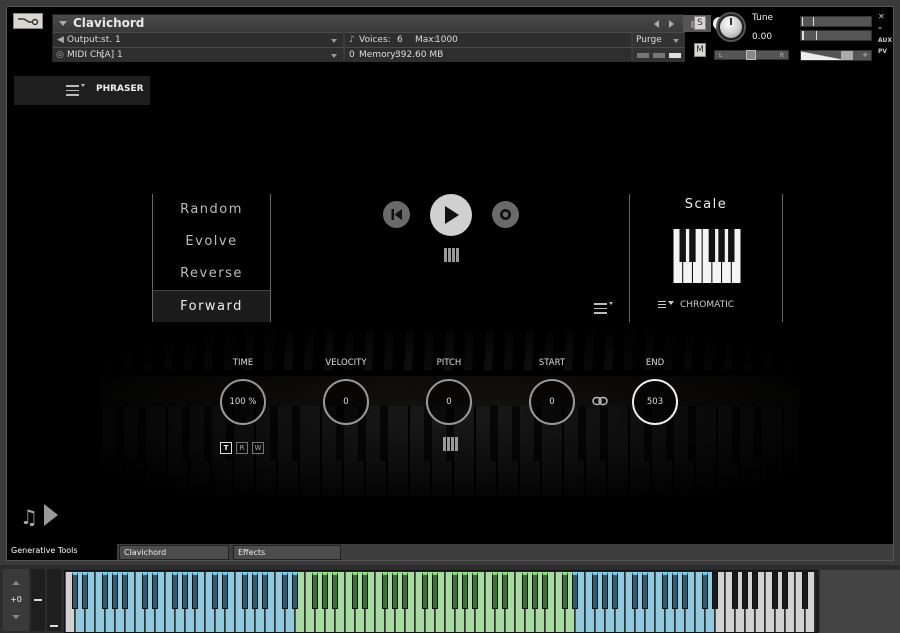 The width and height of the screenshot is (900, 633). I want to click on volume-slider: – +, so click(836, 55).